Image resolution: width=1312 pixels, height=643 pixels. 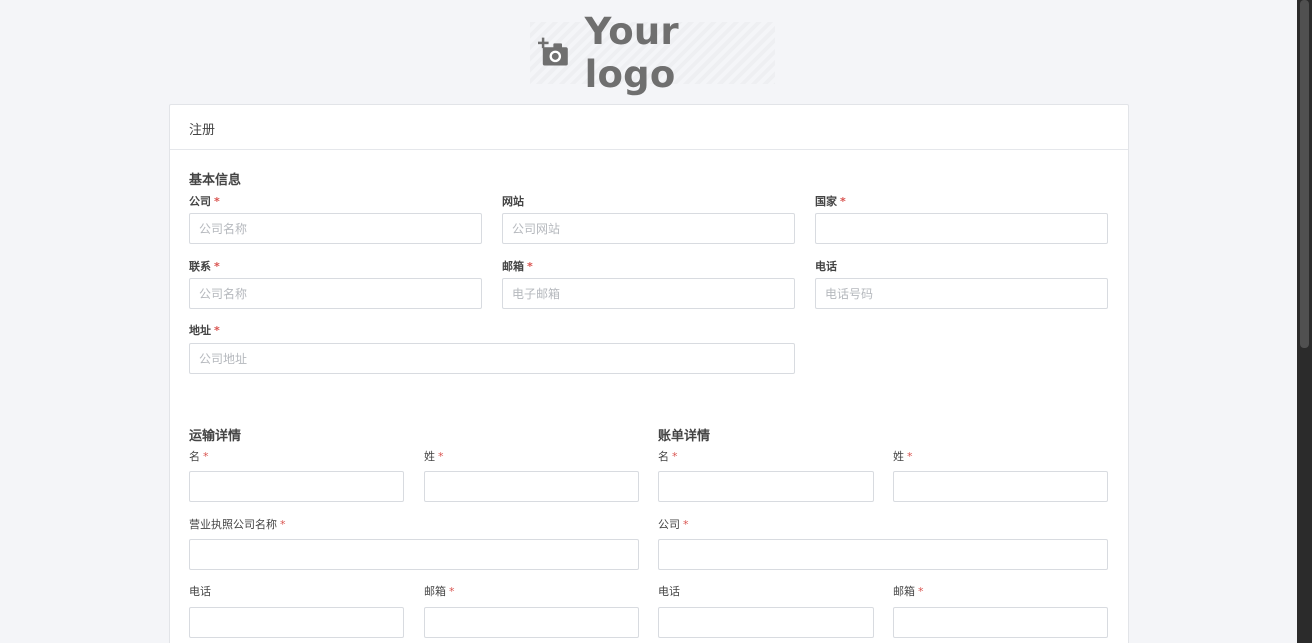 What do you see at coordinates (204, 201) in the screenshot?
I see `company-label: 公司 *` at bounding box center [204, 201].